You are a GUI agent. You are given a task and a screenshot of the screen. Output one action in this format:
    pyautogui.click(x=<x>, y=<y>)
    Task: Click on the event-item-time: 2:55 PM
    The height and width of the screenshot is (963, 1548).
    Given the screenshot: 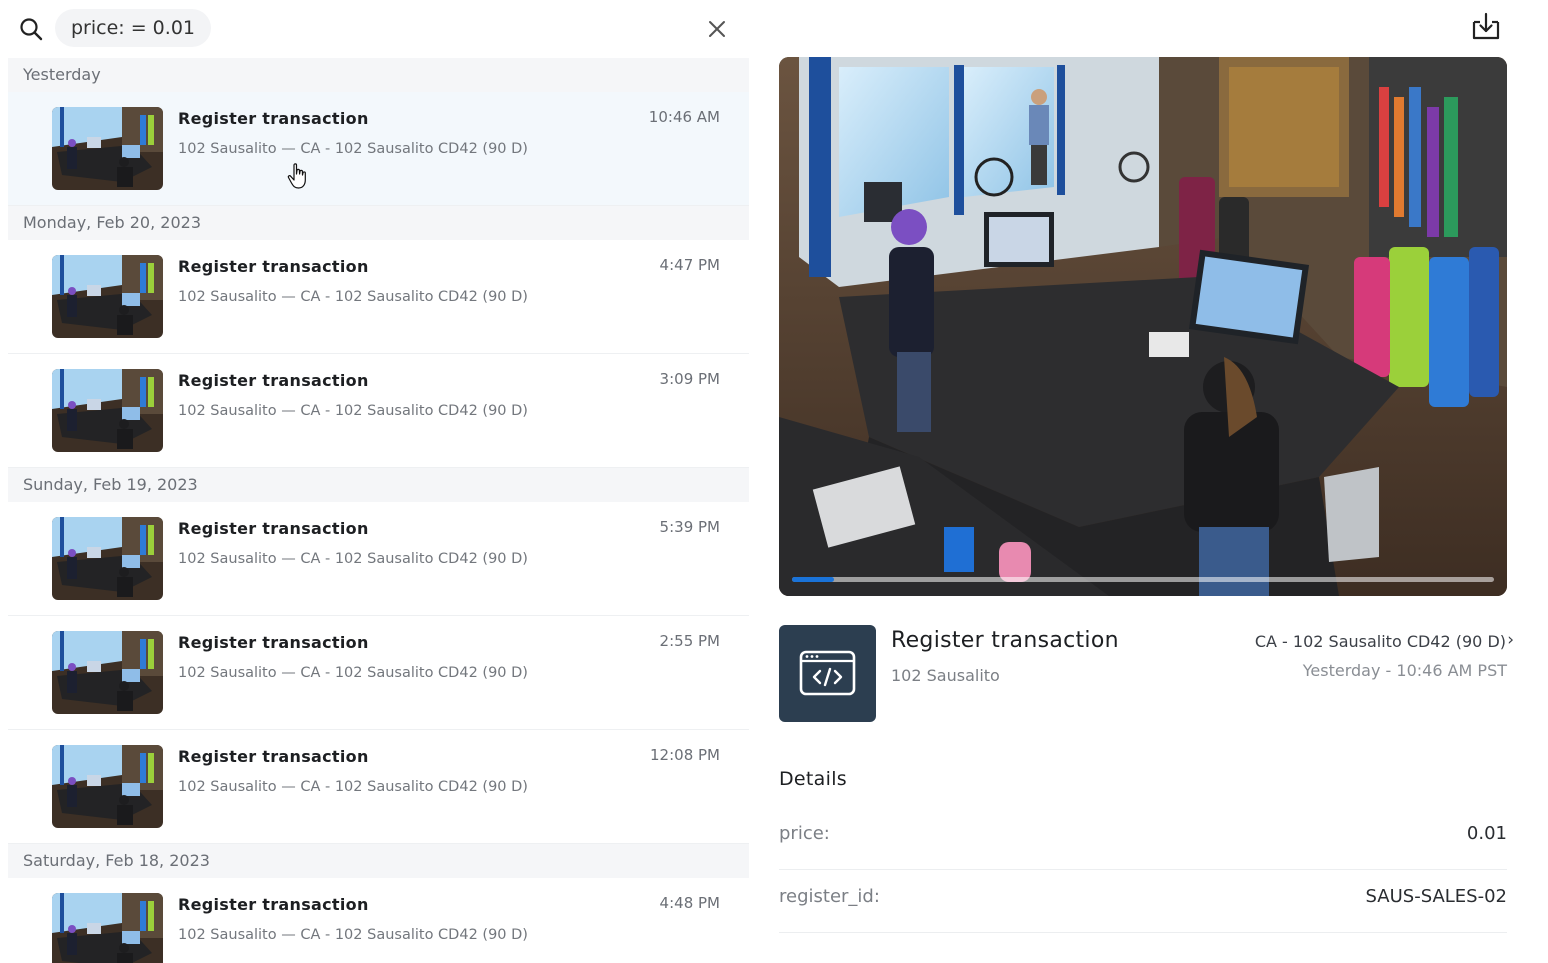 What is the action you would take?
    pyautogui.click(x=689, y=641)
    